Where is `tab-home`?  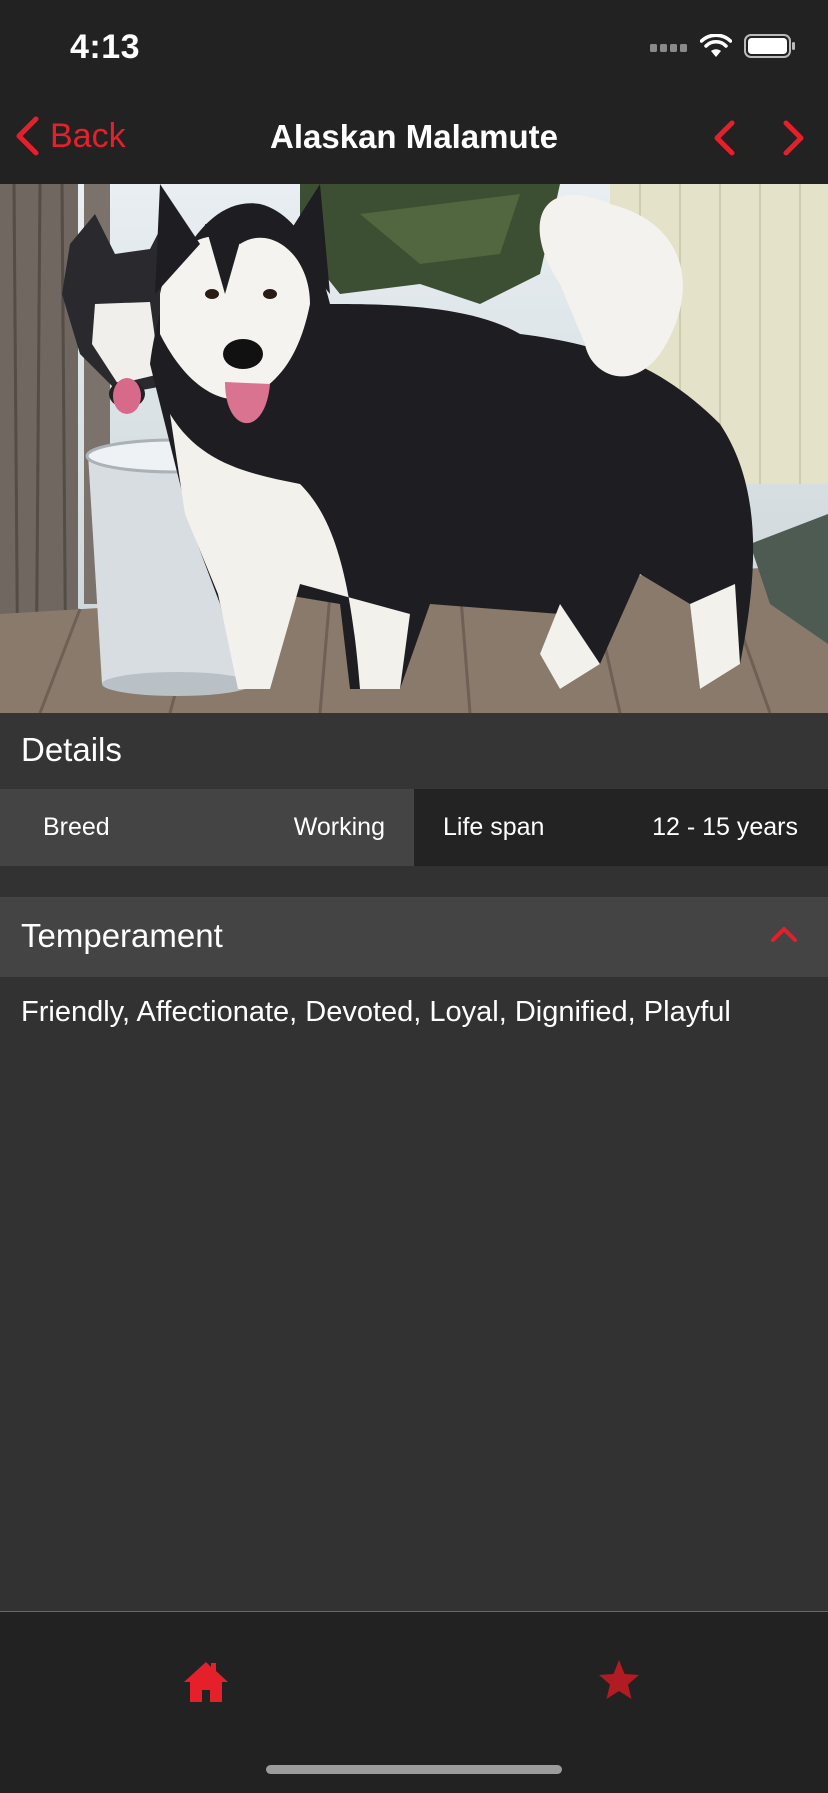 tab-home is located at coordinates (206, 1680).